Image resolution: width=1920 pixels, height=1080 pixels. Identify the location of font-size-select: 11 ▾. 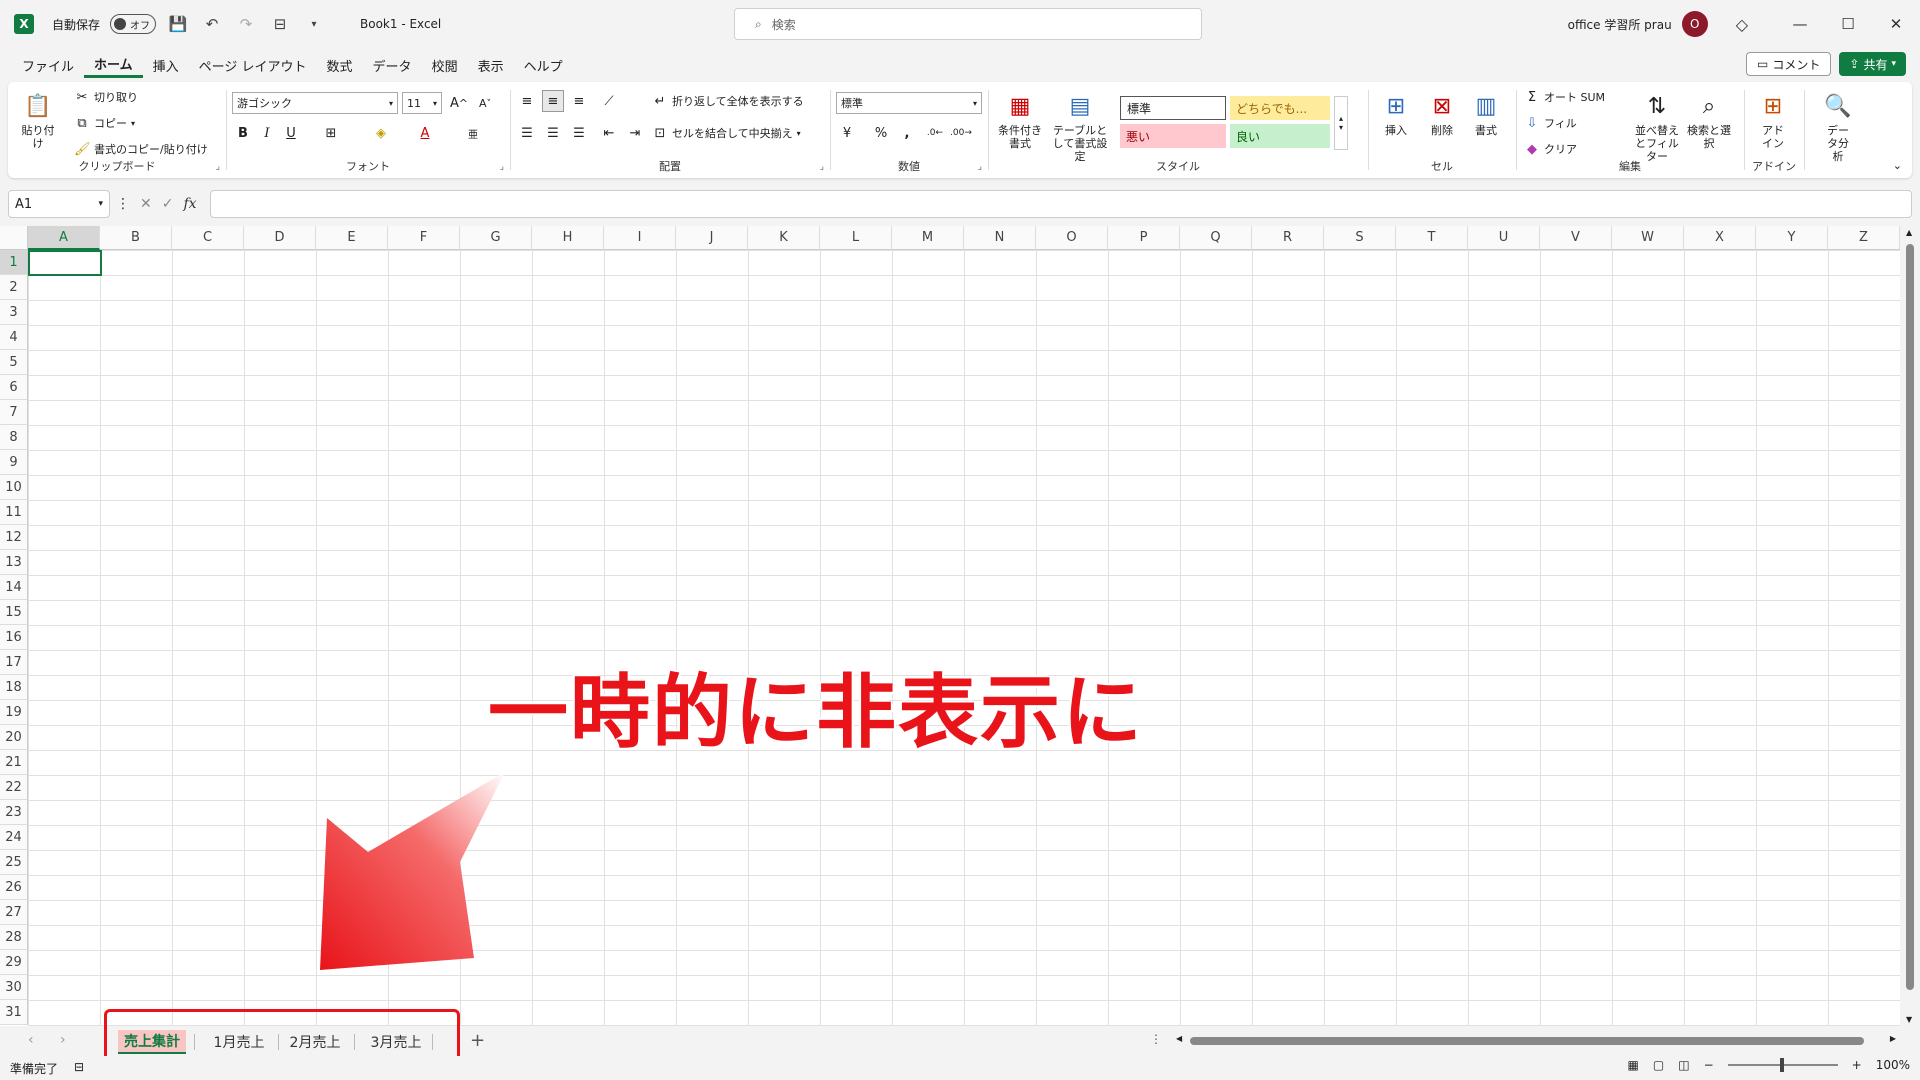
(422, 103).